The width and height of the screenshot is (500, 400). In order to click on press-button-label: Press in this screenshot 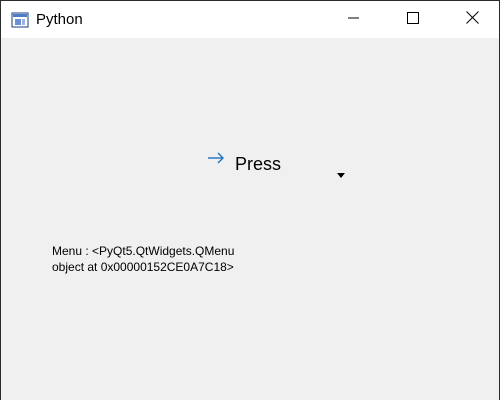, I will do `click(258, 164)`.